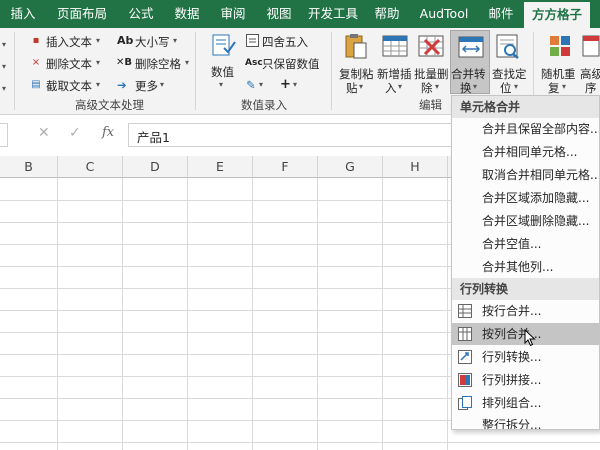  Describe the element at coordinates (251, 85) in the screenshot. I see `pencil-icon: ✎` at that location.